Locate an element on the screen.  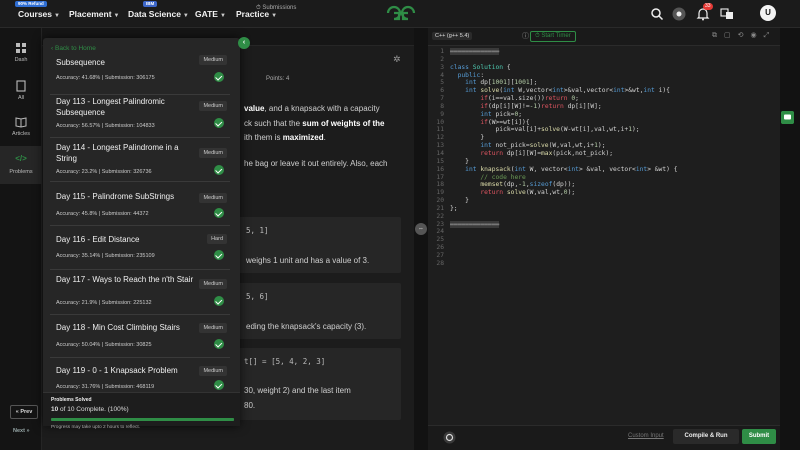
problems-solved-title: Problems Solved is located at coordinates (71, 400).